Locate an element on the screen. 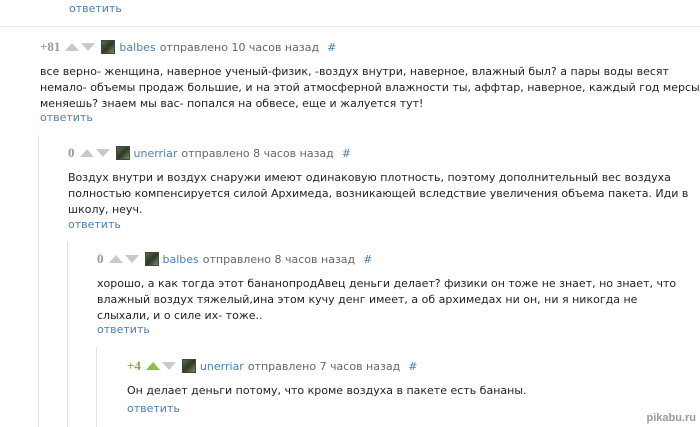 Image resolution: width=700 pixels, height=427 pixels. comment-header: 0 balbes отправлено 8 часов назад # is located at coordinates (386, 259).